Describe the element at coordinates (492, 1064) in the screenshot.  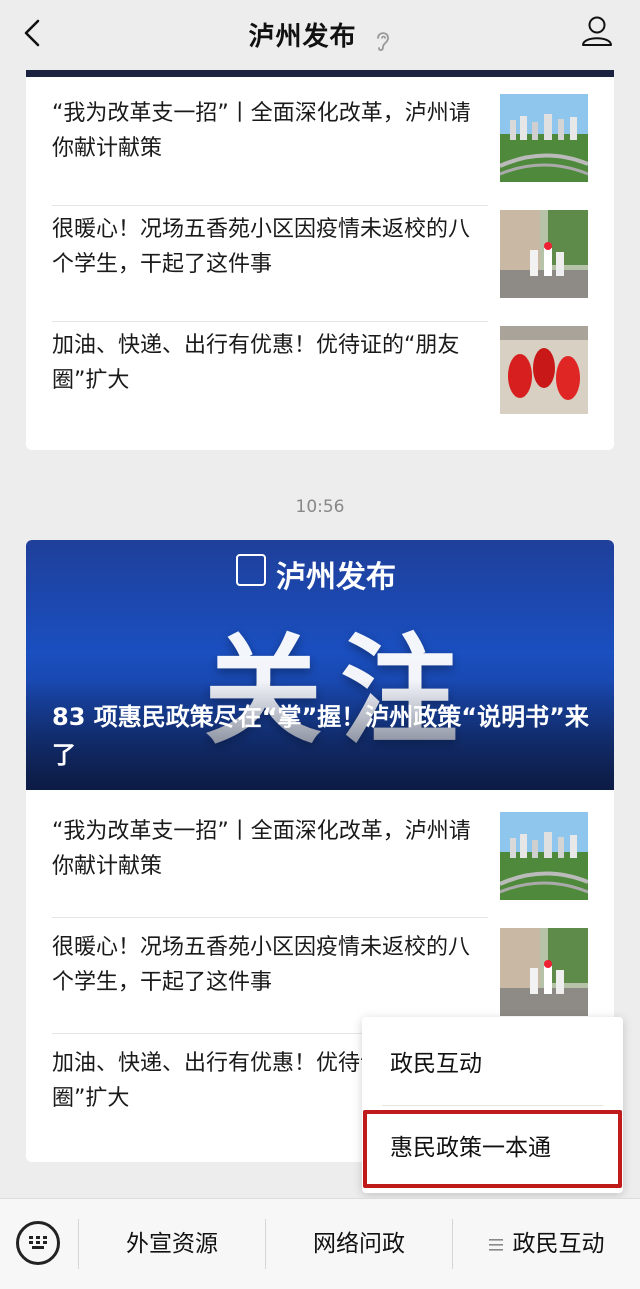
I see `submenu-item-interaction: 政民互动` at that location.